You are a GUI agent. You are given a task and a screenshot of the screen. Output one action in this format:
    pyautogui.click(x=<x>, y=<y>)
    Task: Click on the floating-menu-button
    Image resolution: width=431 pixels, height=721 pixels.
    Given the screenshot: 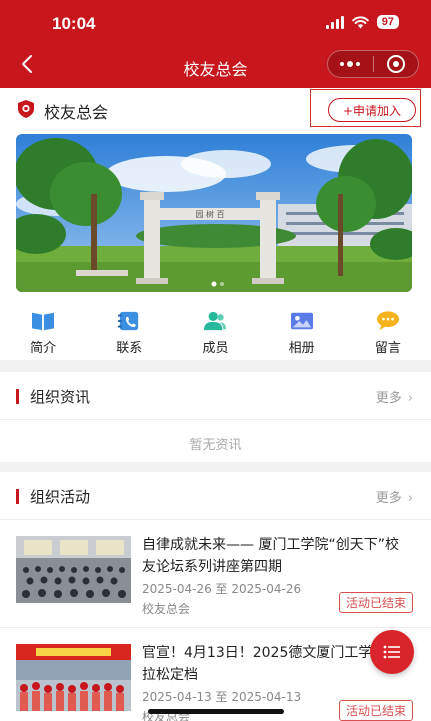 What is the action you would take?
    pyautogui.click(x=392, y=652)
    